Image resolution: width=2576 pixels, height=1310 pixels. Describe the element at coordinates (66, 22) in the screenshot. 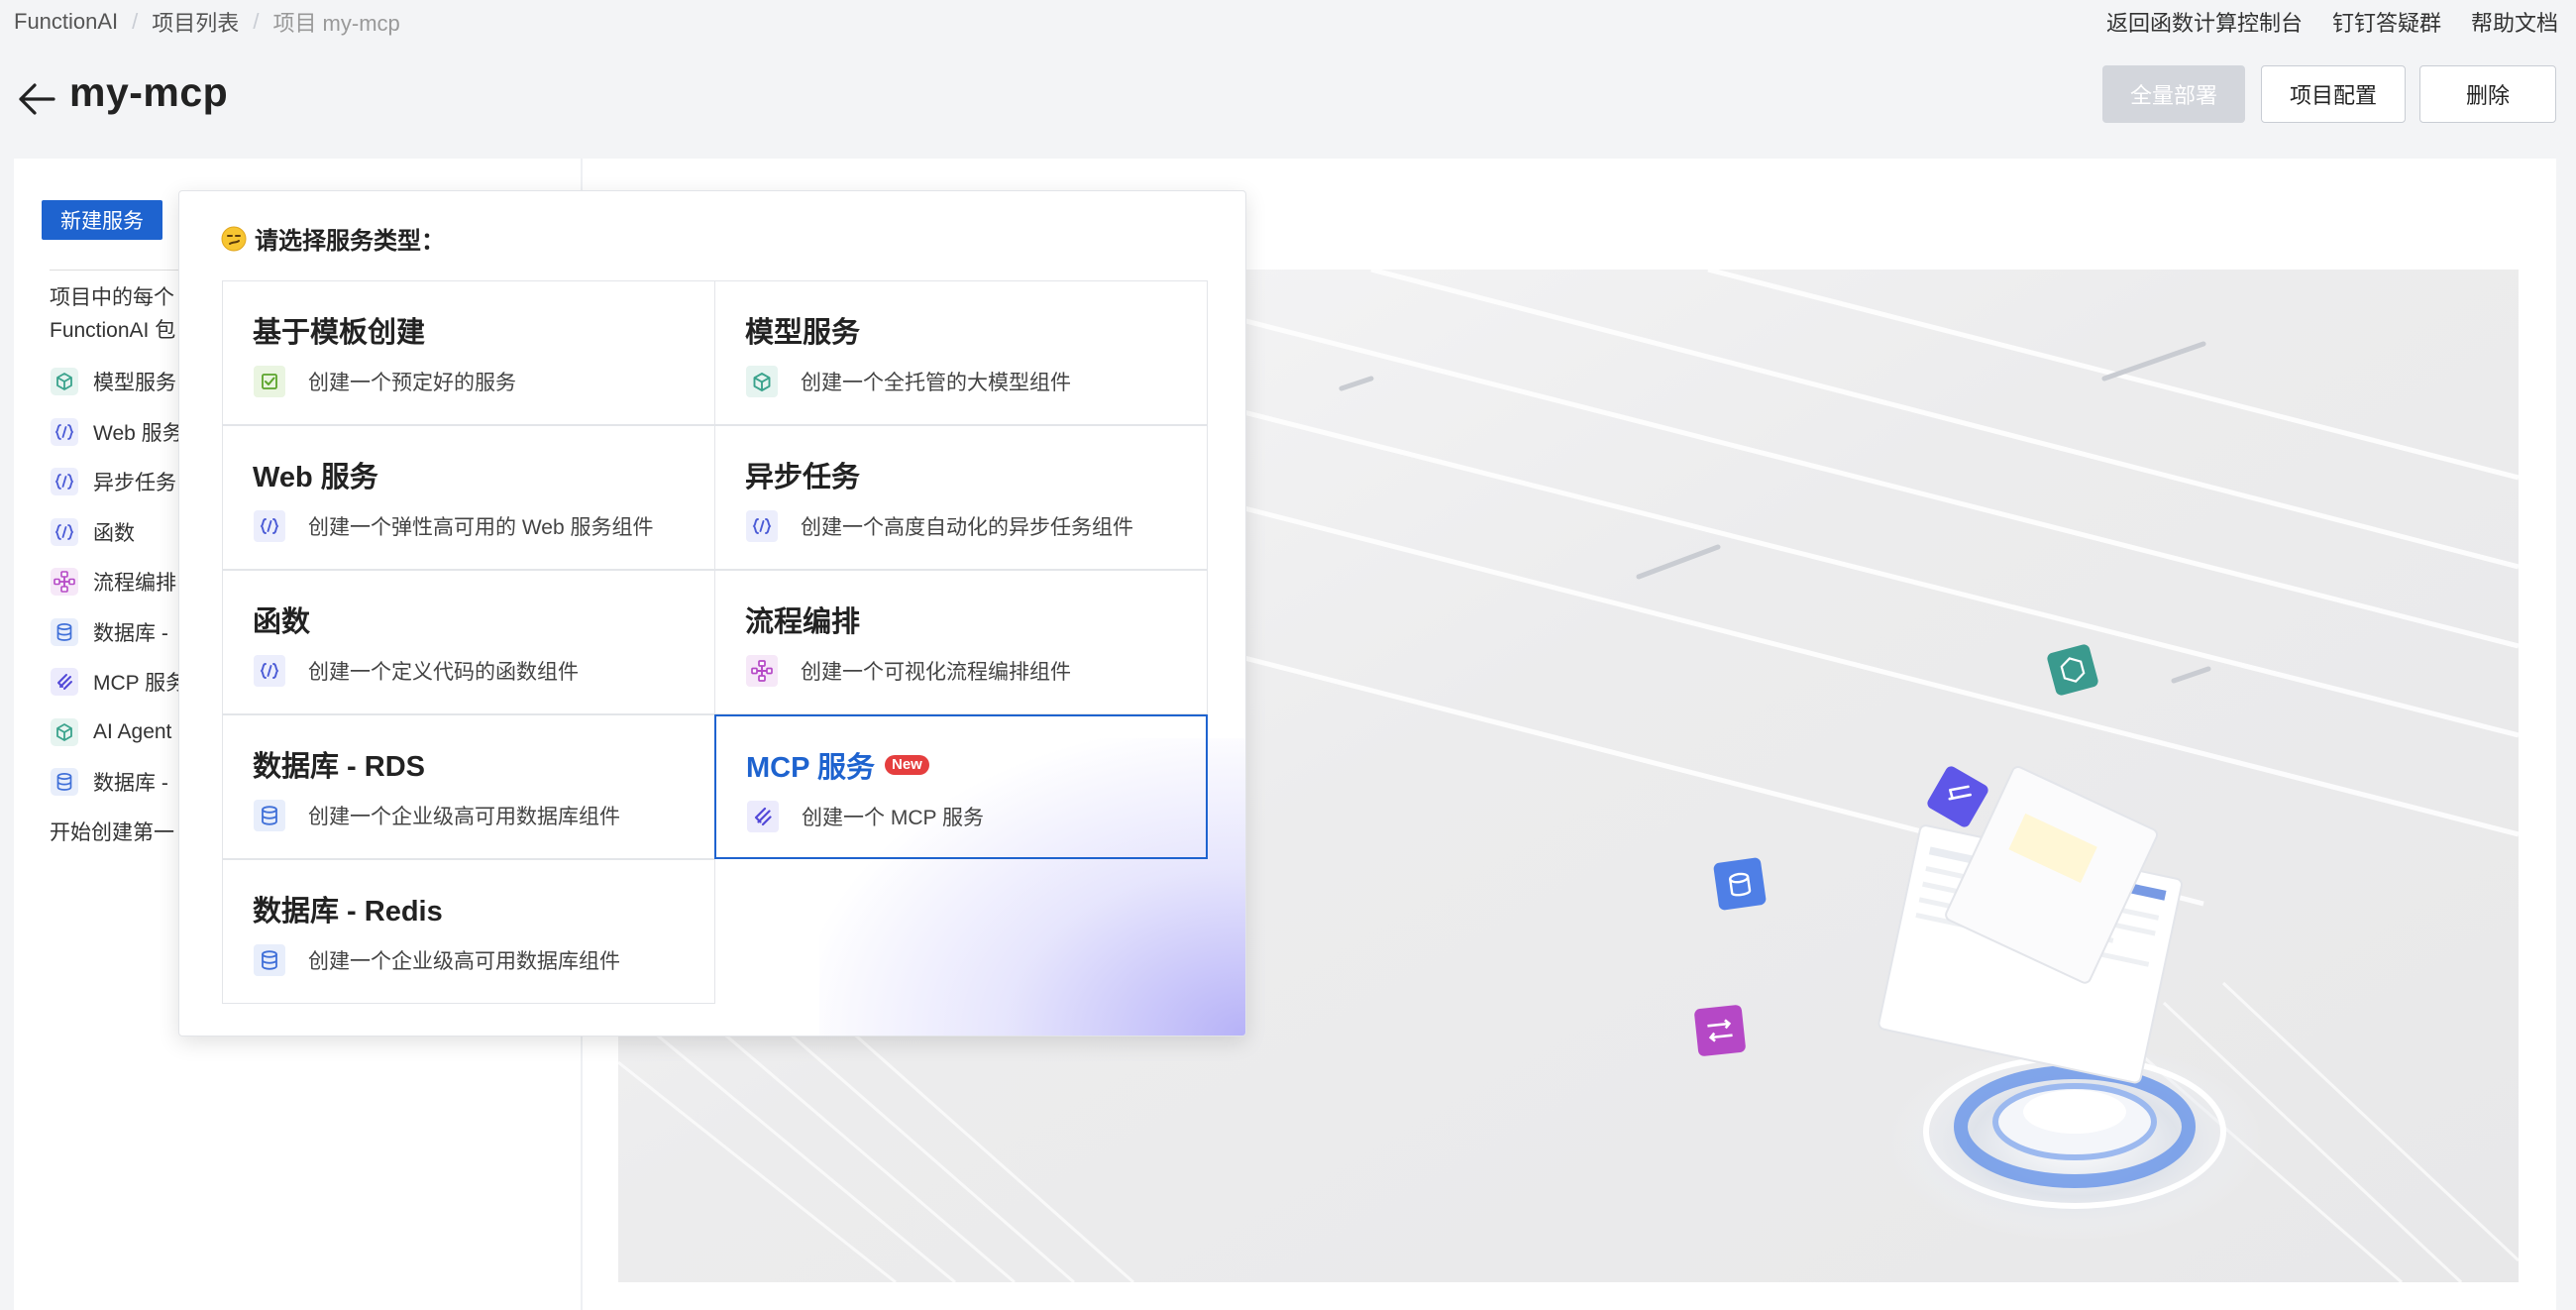

I see `breadcrumb-root: FunctionAI` at that location.